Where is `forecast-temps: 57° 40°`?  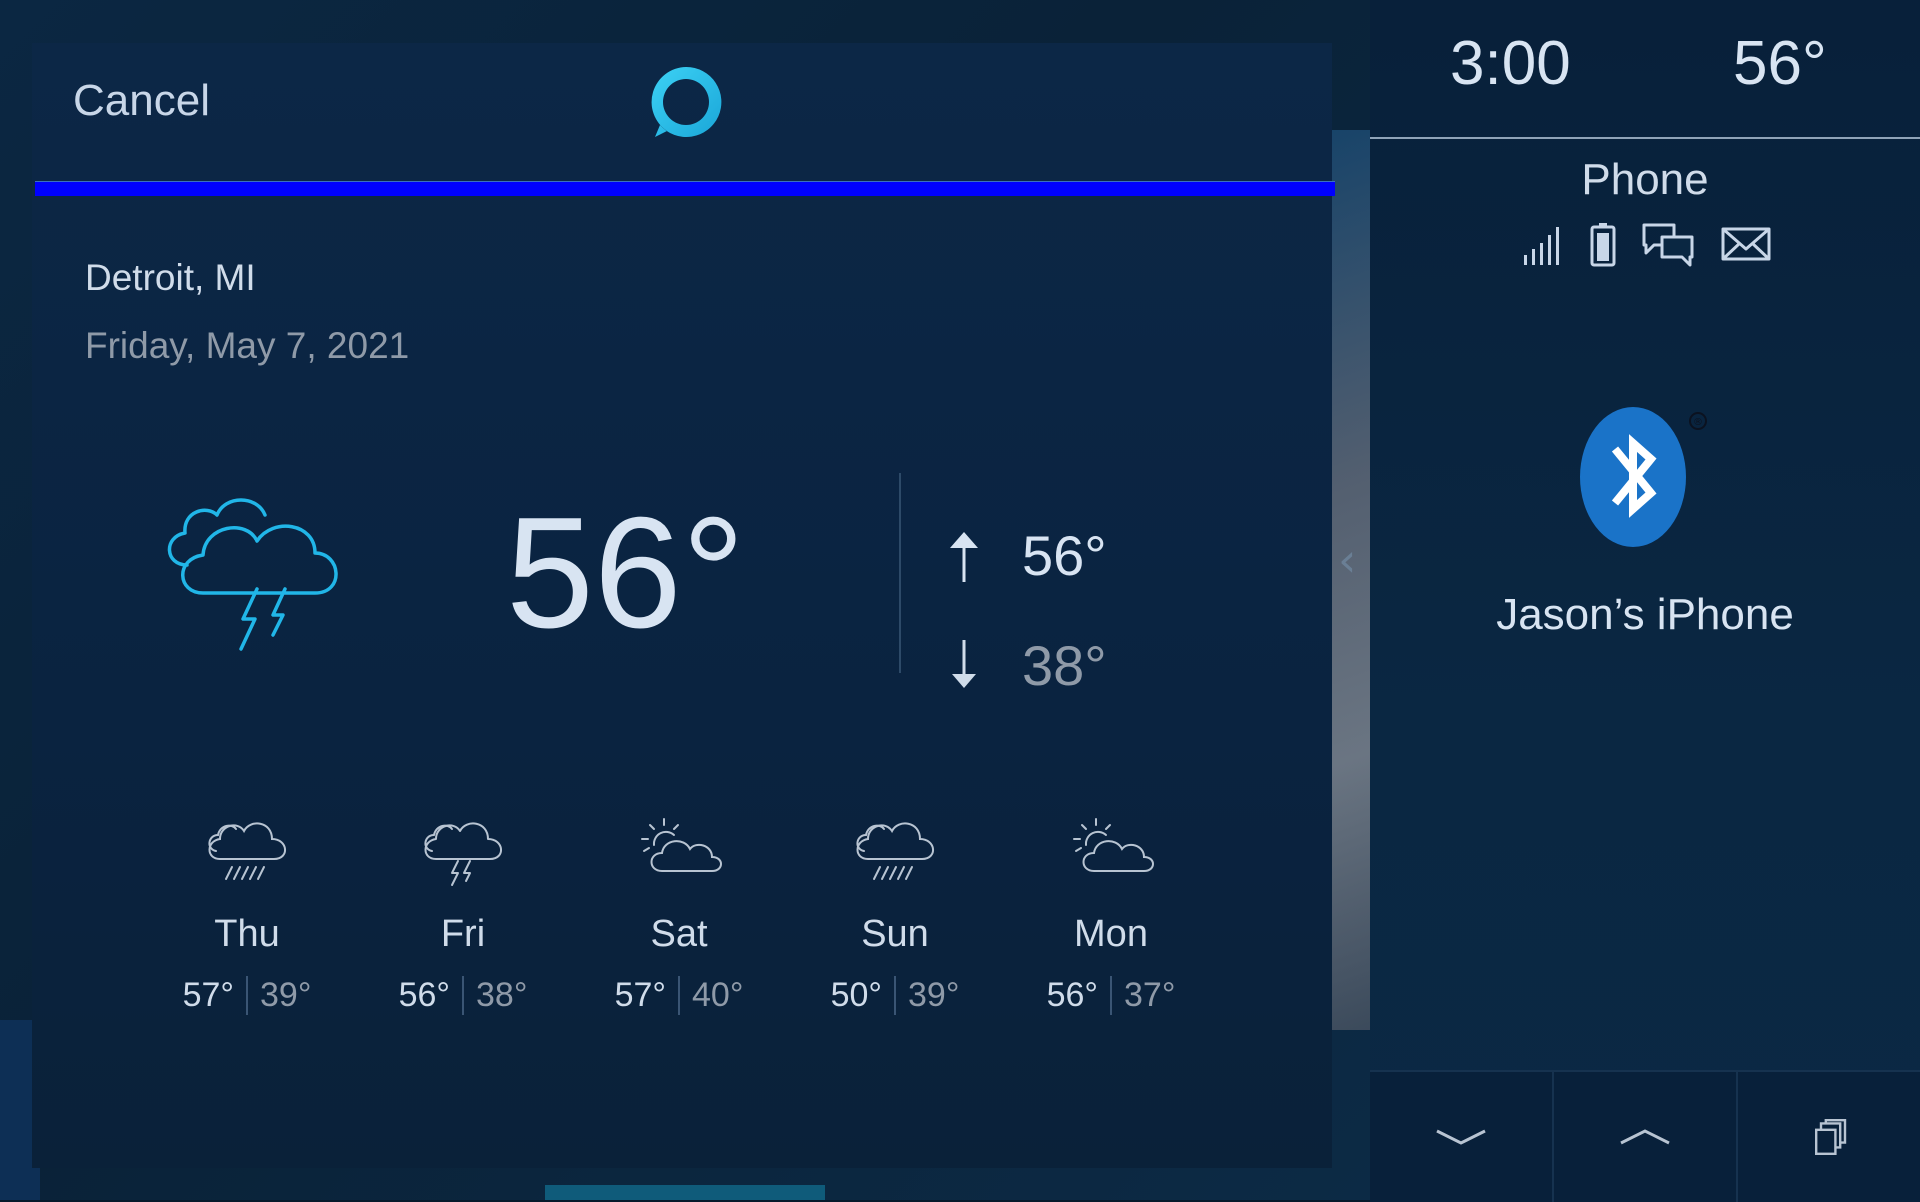 forecast-temps: 57° 40° is located at coordinates (679, 995).